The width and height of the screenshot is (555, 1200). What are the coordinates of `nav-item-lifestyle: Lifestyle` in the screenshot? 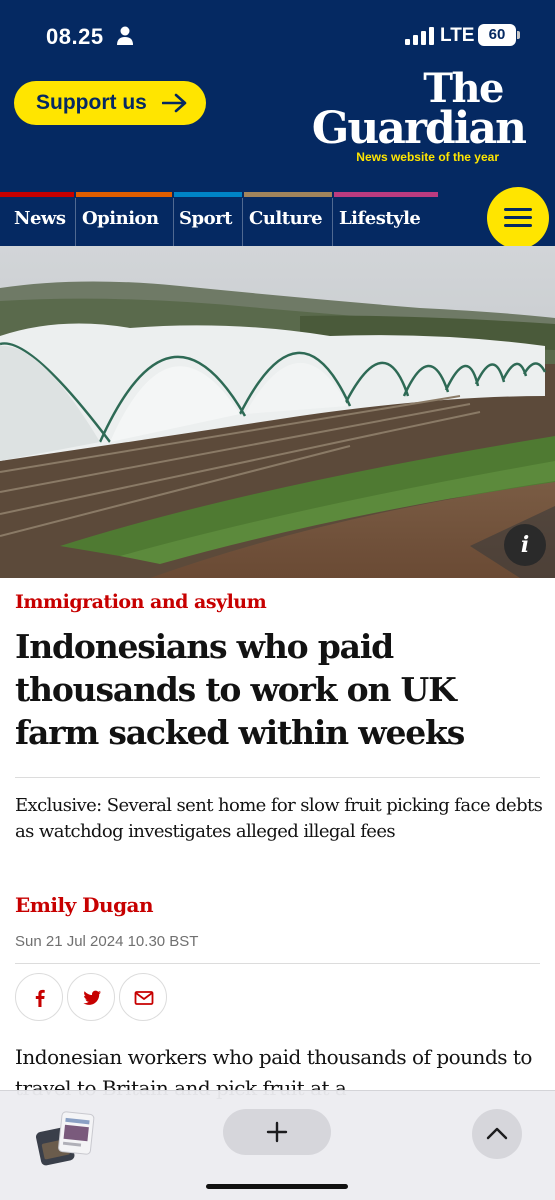 It's located at (383, 222).